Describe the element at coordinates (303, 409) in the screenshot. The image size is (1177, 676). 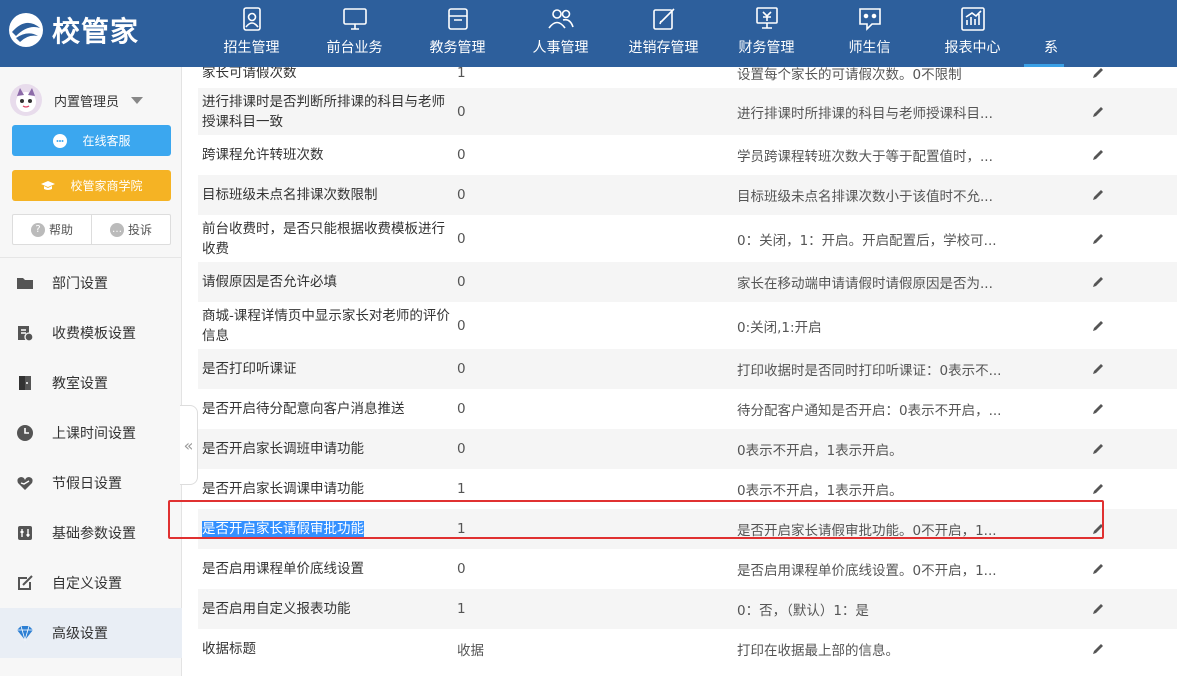
I see `setting-name: 是否开启待分配意向客户消息推送` at that location.